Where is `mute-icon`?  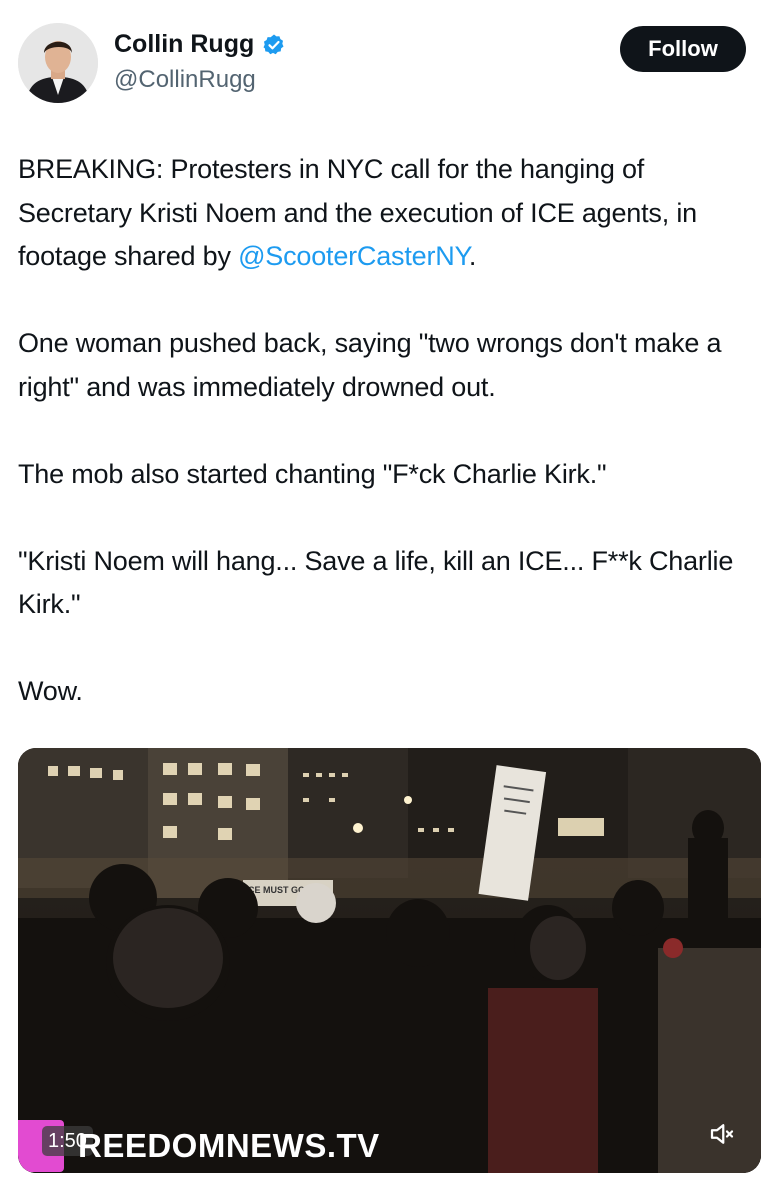
mute-icon is located at coordinates (722, 1134).